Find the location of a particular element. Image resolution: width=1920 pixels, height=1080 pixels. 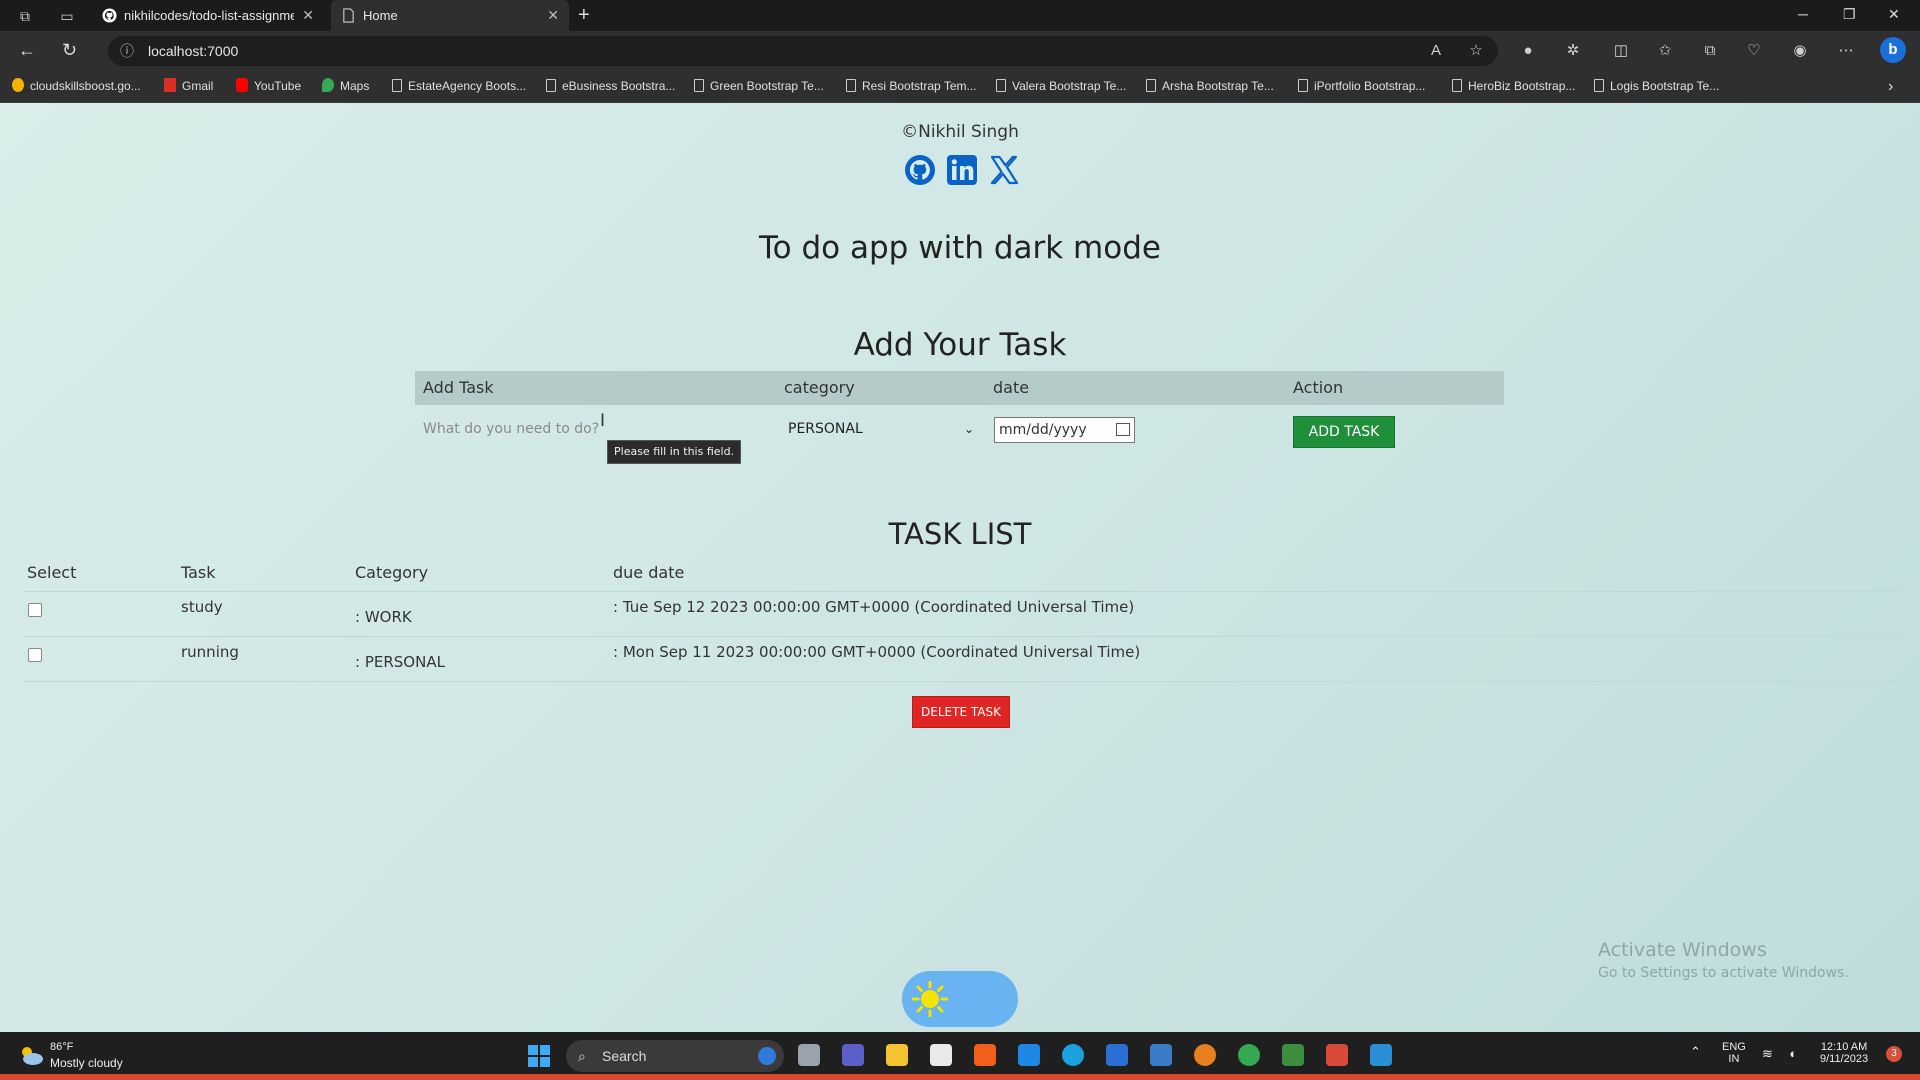

wifi-icon: ≋ is located at coordinates (1767, 1054).